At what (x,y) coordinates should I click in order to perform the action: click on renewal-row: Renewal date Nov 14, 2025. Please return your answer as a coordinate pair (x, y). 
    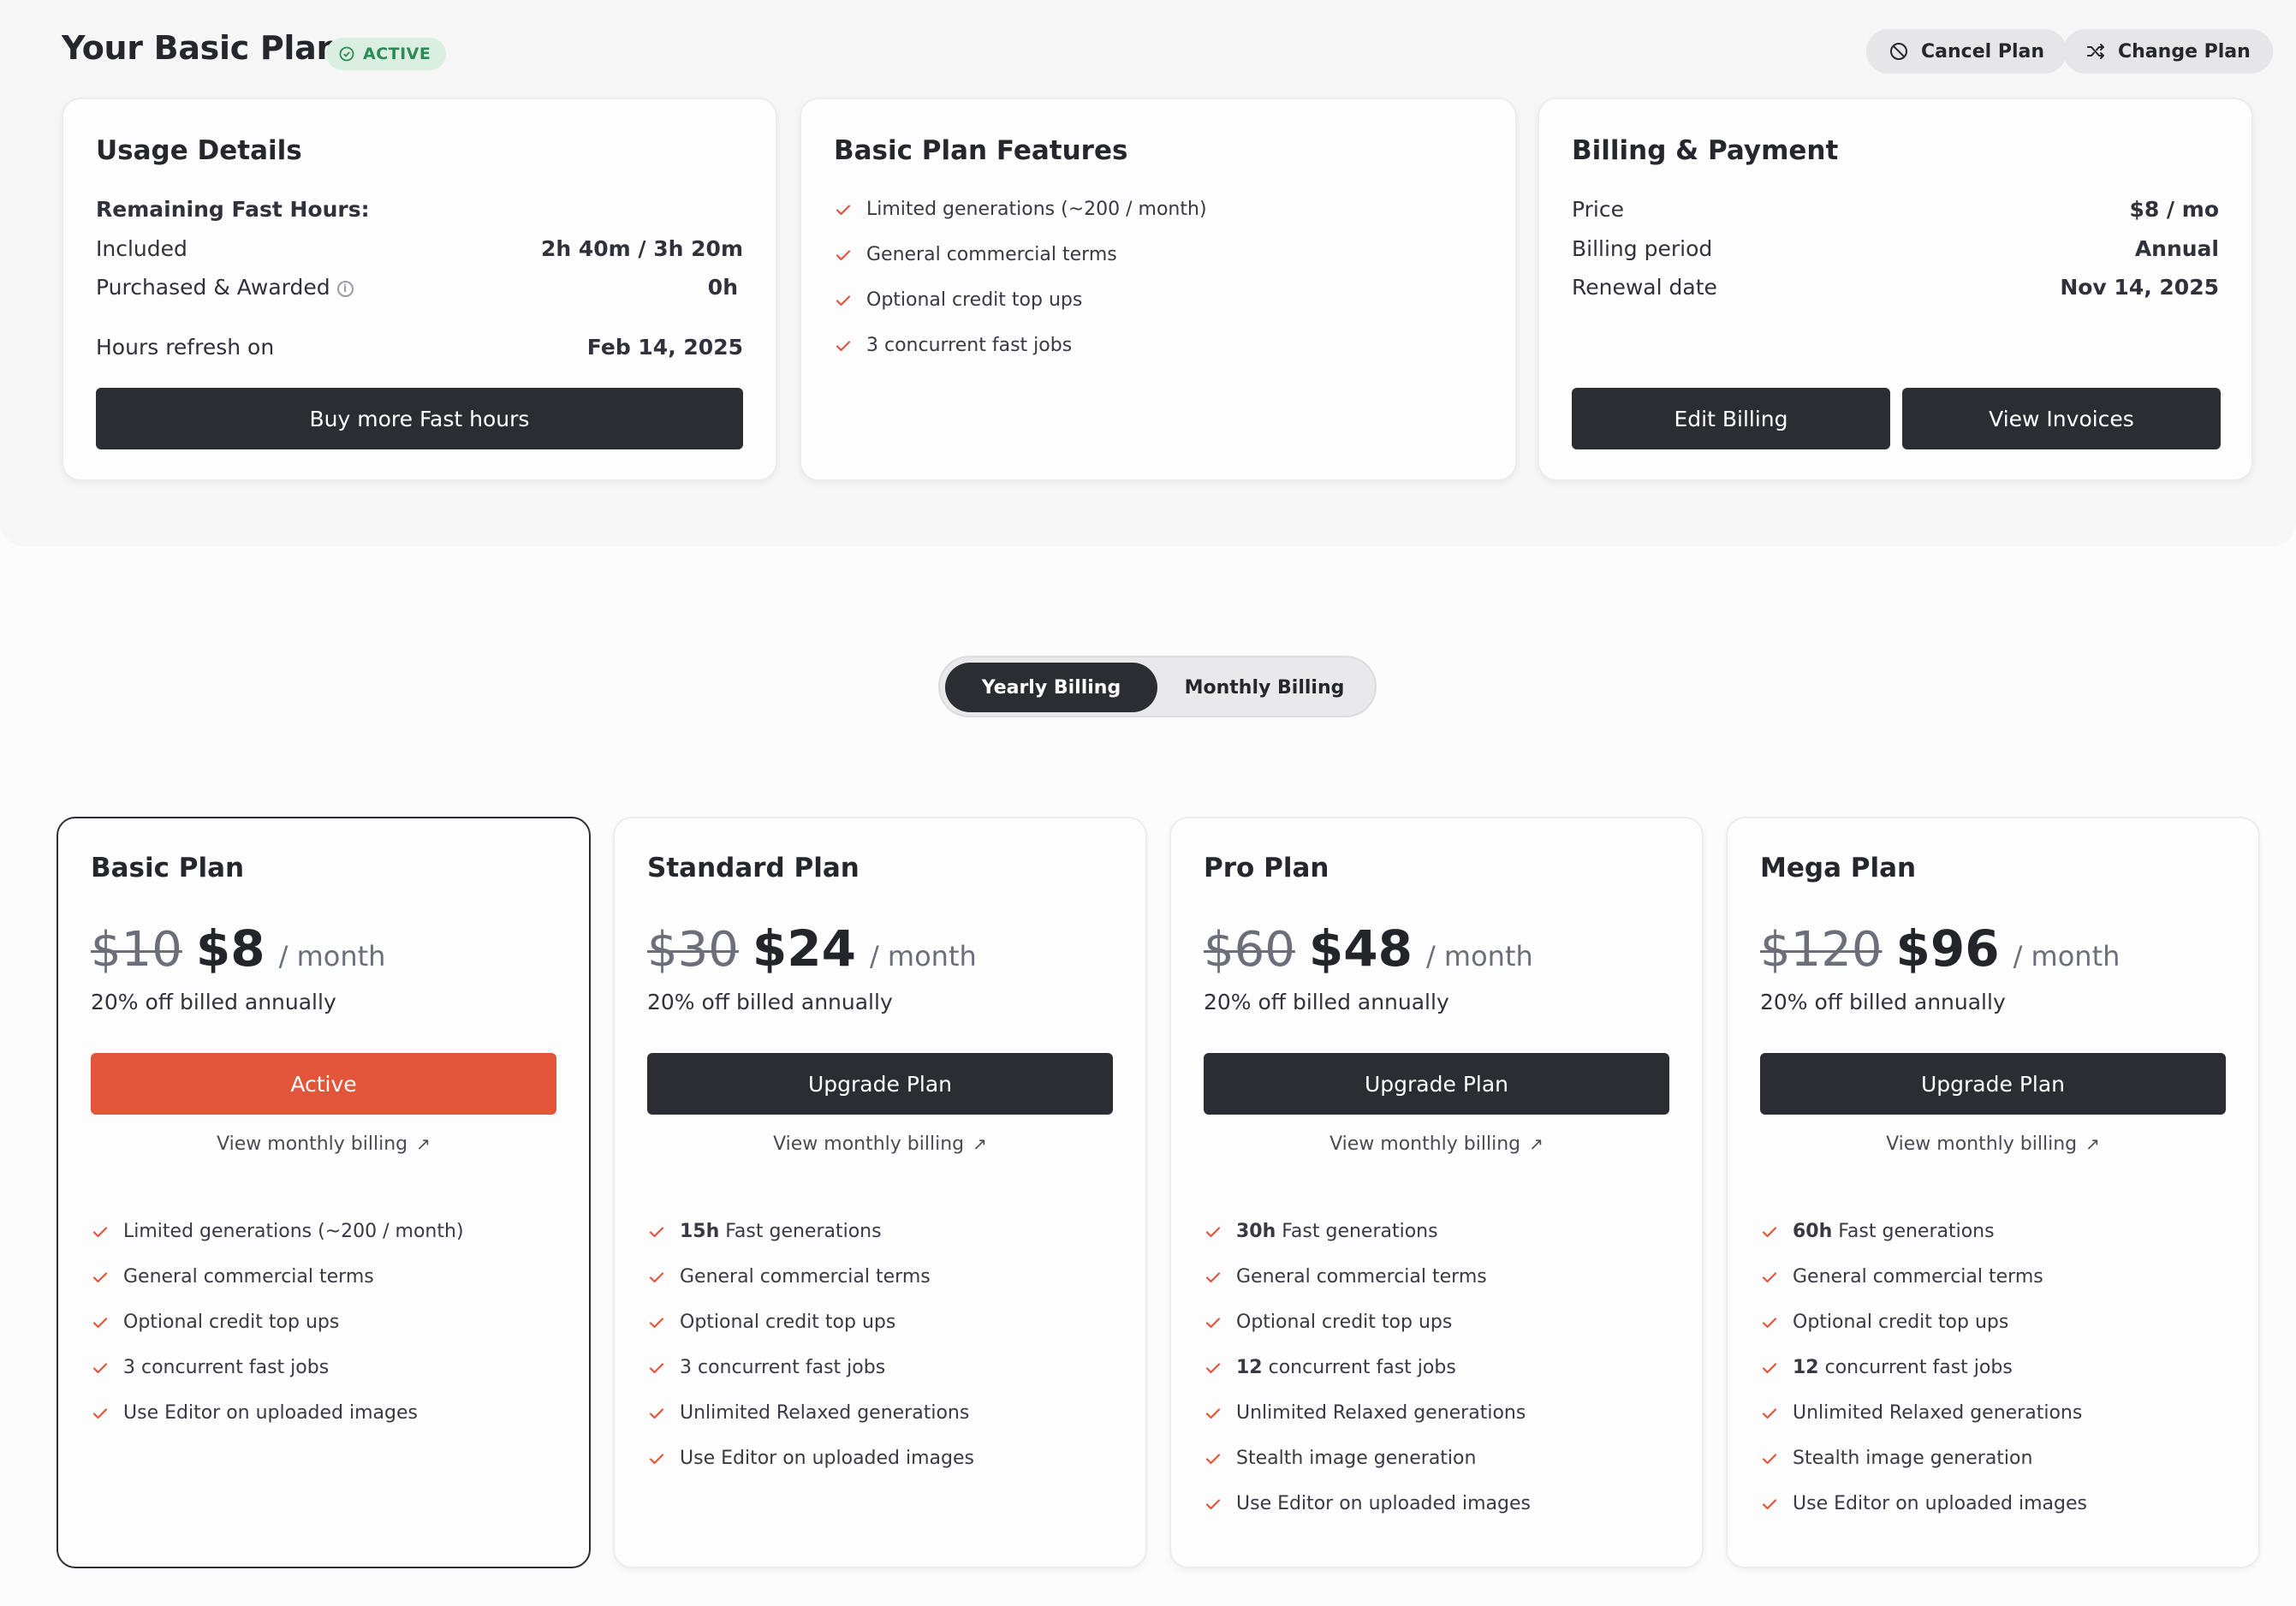
    Looking at the image, I should click on (1895, 287).